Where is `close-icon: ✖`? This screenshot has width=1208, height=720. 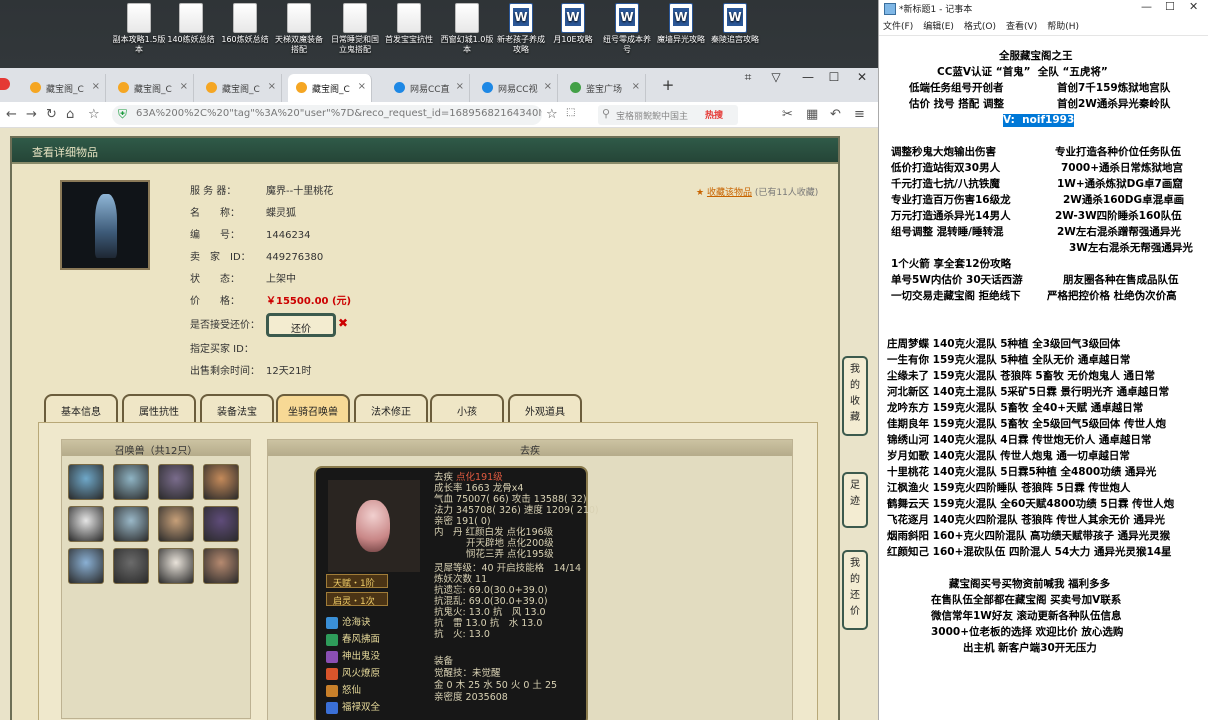 close-icon: ✖ is located at coordinates (343, 323).